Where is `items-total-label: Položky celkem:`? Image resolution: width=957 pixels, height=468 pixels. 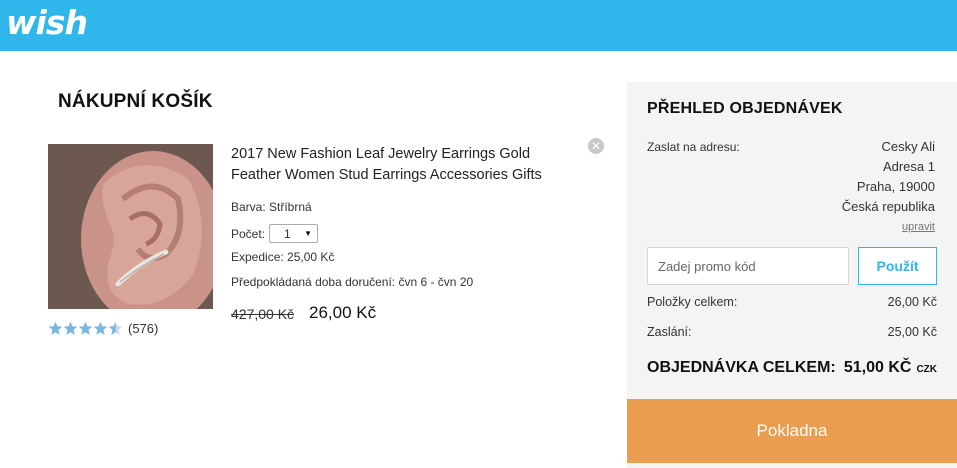
items-total-label: Položky celkem: is located at coordinates (692, 302).